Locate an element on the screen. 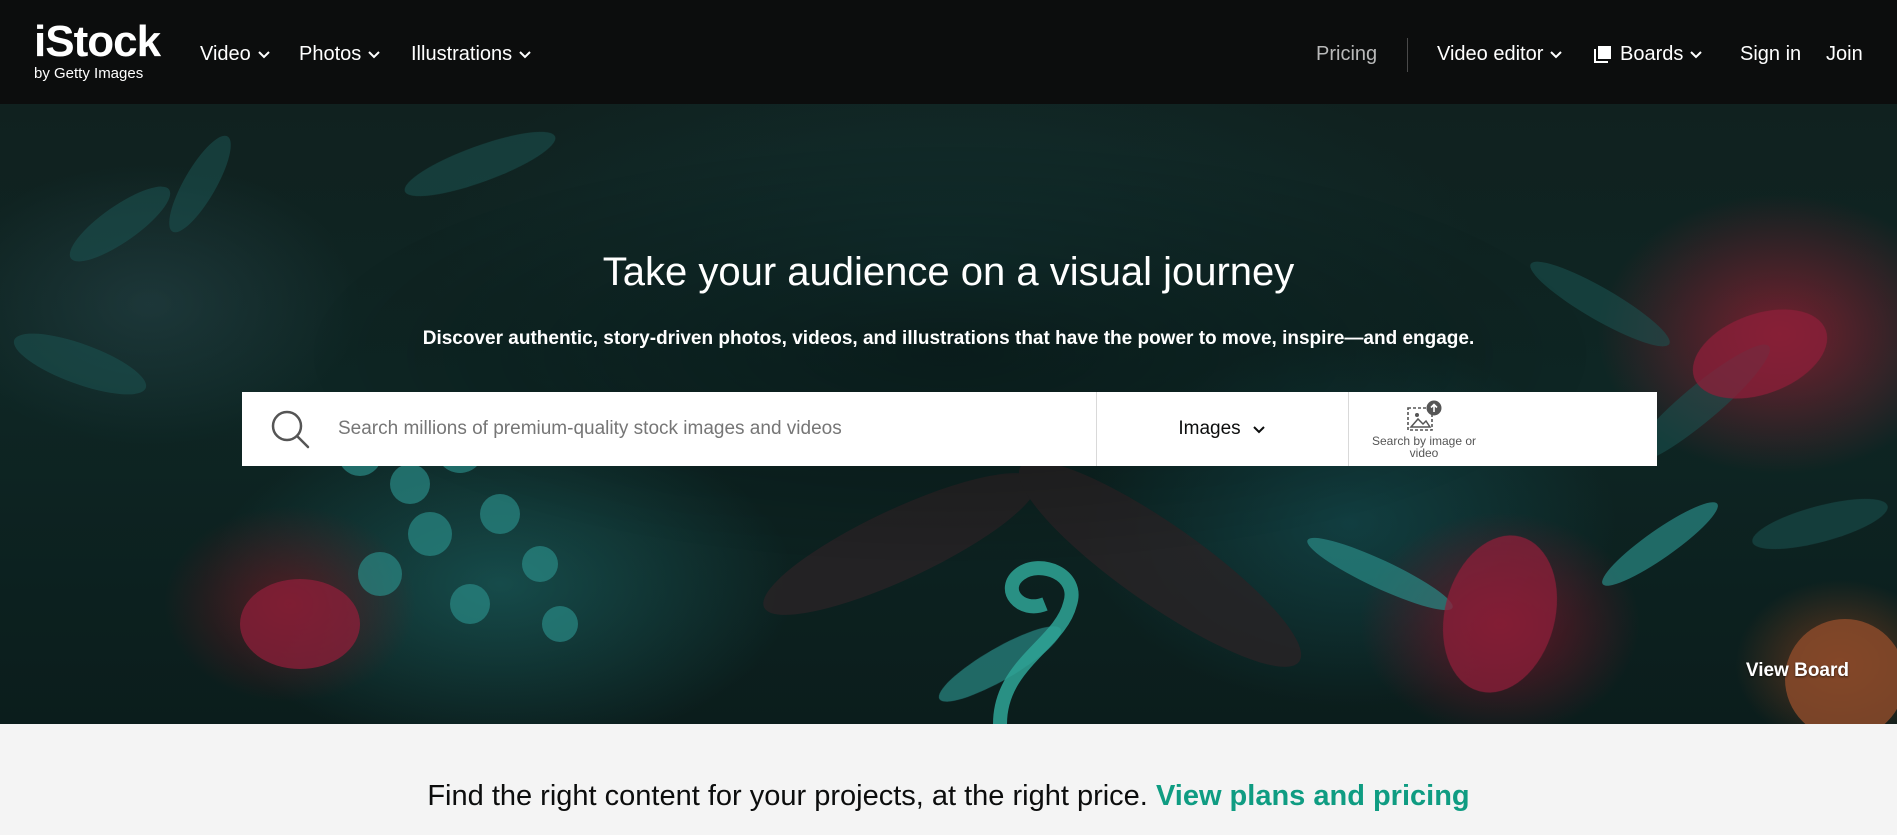  image-upload-icon is located at coordinates (1424, 417).